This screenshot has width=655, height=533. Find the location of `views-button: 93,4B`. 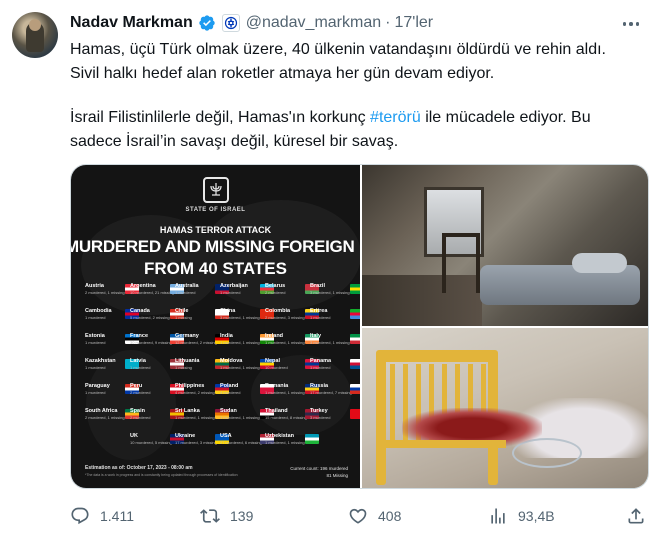

views-button: 93,4B is located at coordinates (521, 516).